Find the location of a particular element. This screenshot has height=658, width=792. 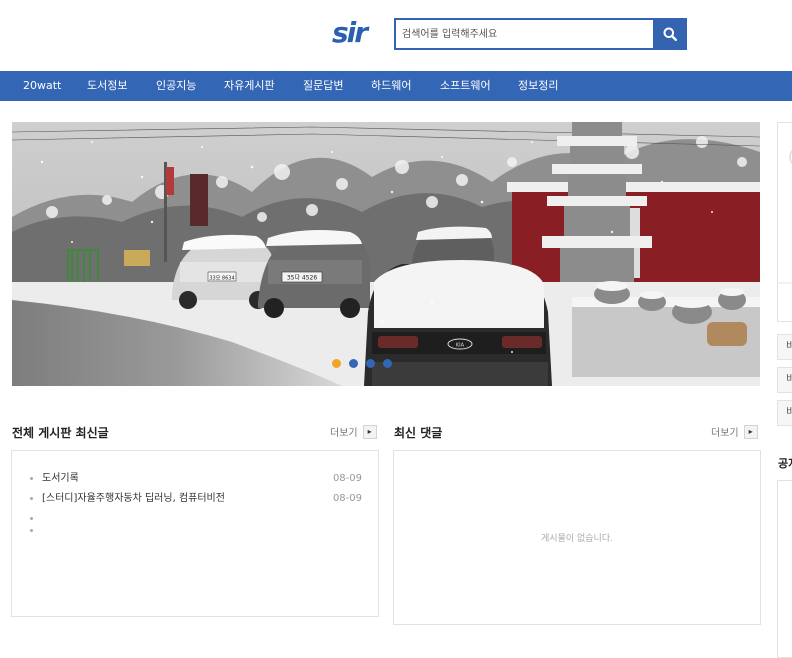

latest-comments-title: 최신 댓글 is located at coordinates (418, 433).